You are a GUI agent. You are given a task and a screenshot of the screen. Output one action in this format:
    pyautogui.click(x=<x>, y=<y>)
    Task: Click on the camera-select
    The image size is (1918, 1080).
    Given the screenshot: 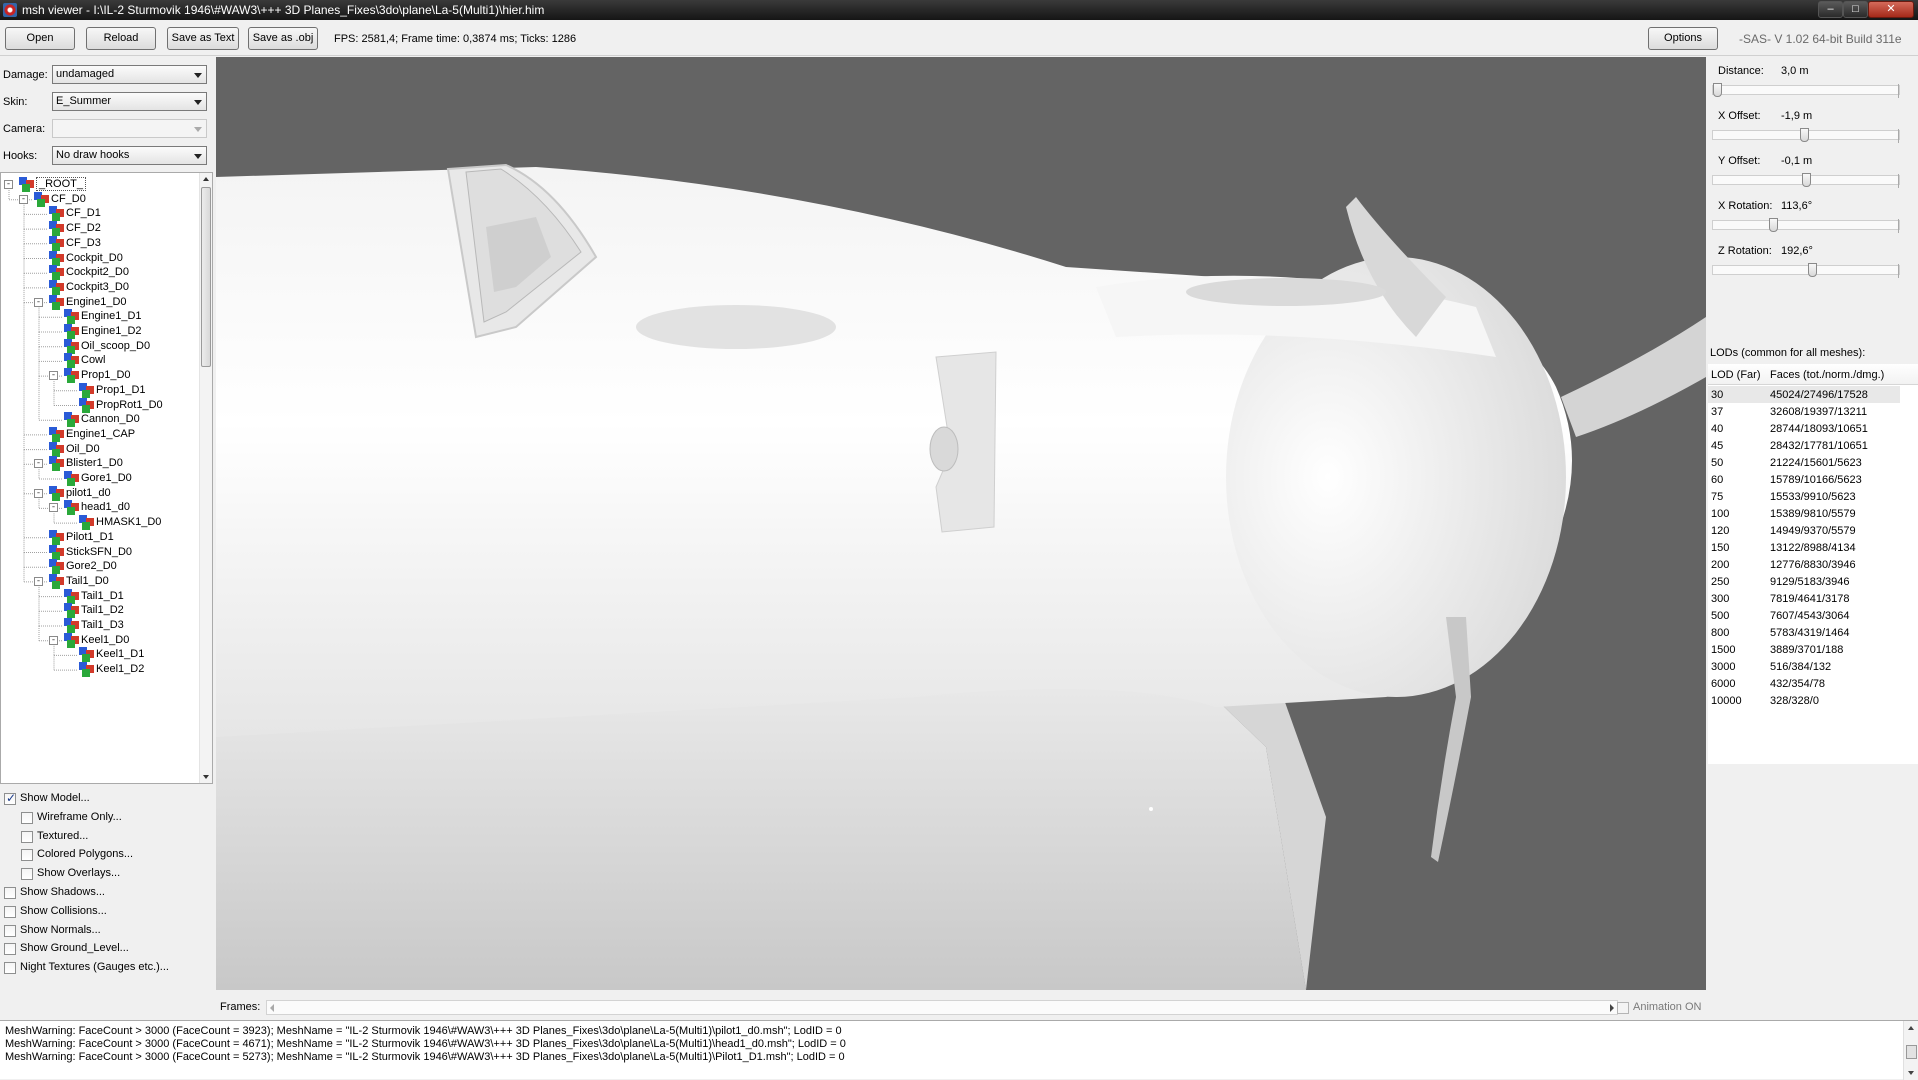 What is the action you would take?
    pyautogui.click(x=129, y=128)
    